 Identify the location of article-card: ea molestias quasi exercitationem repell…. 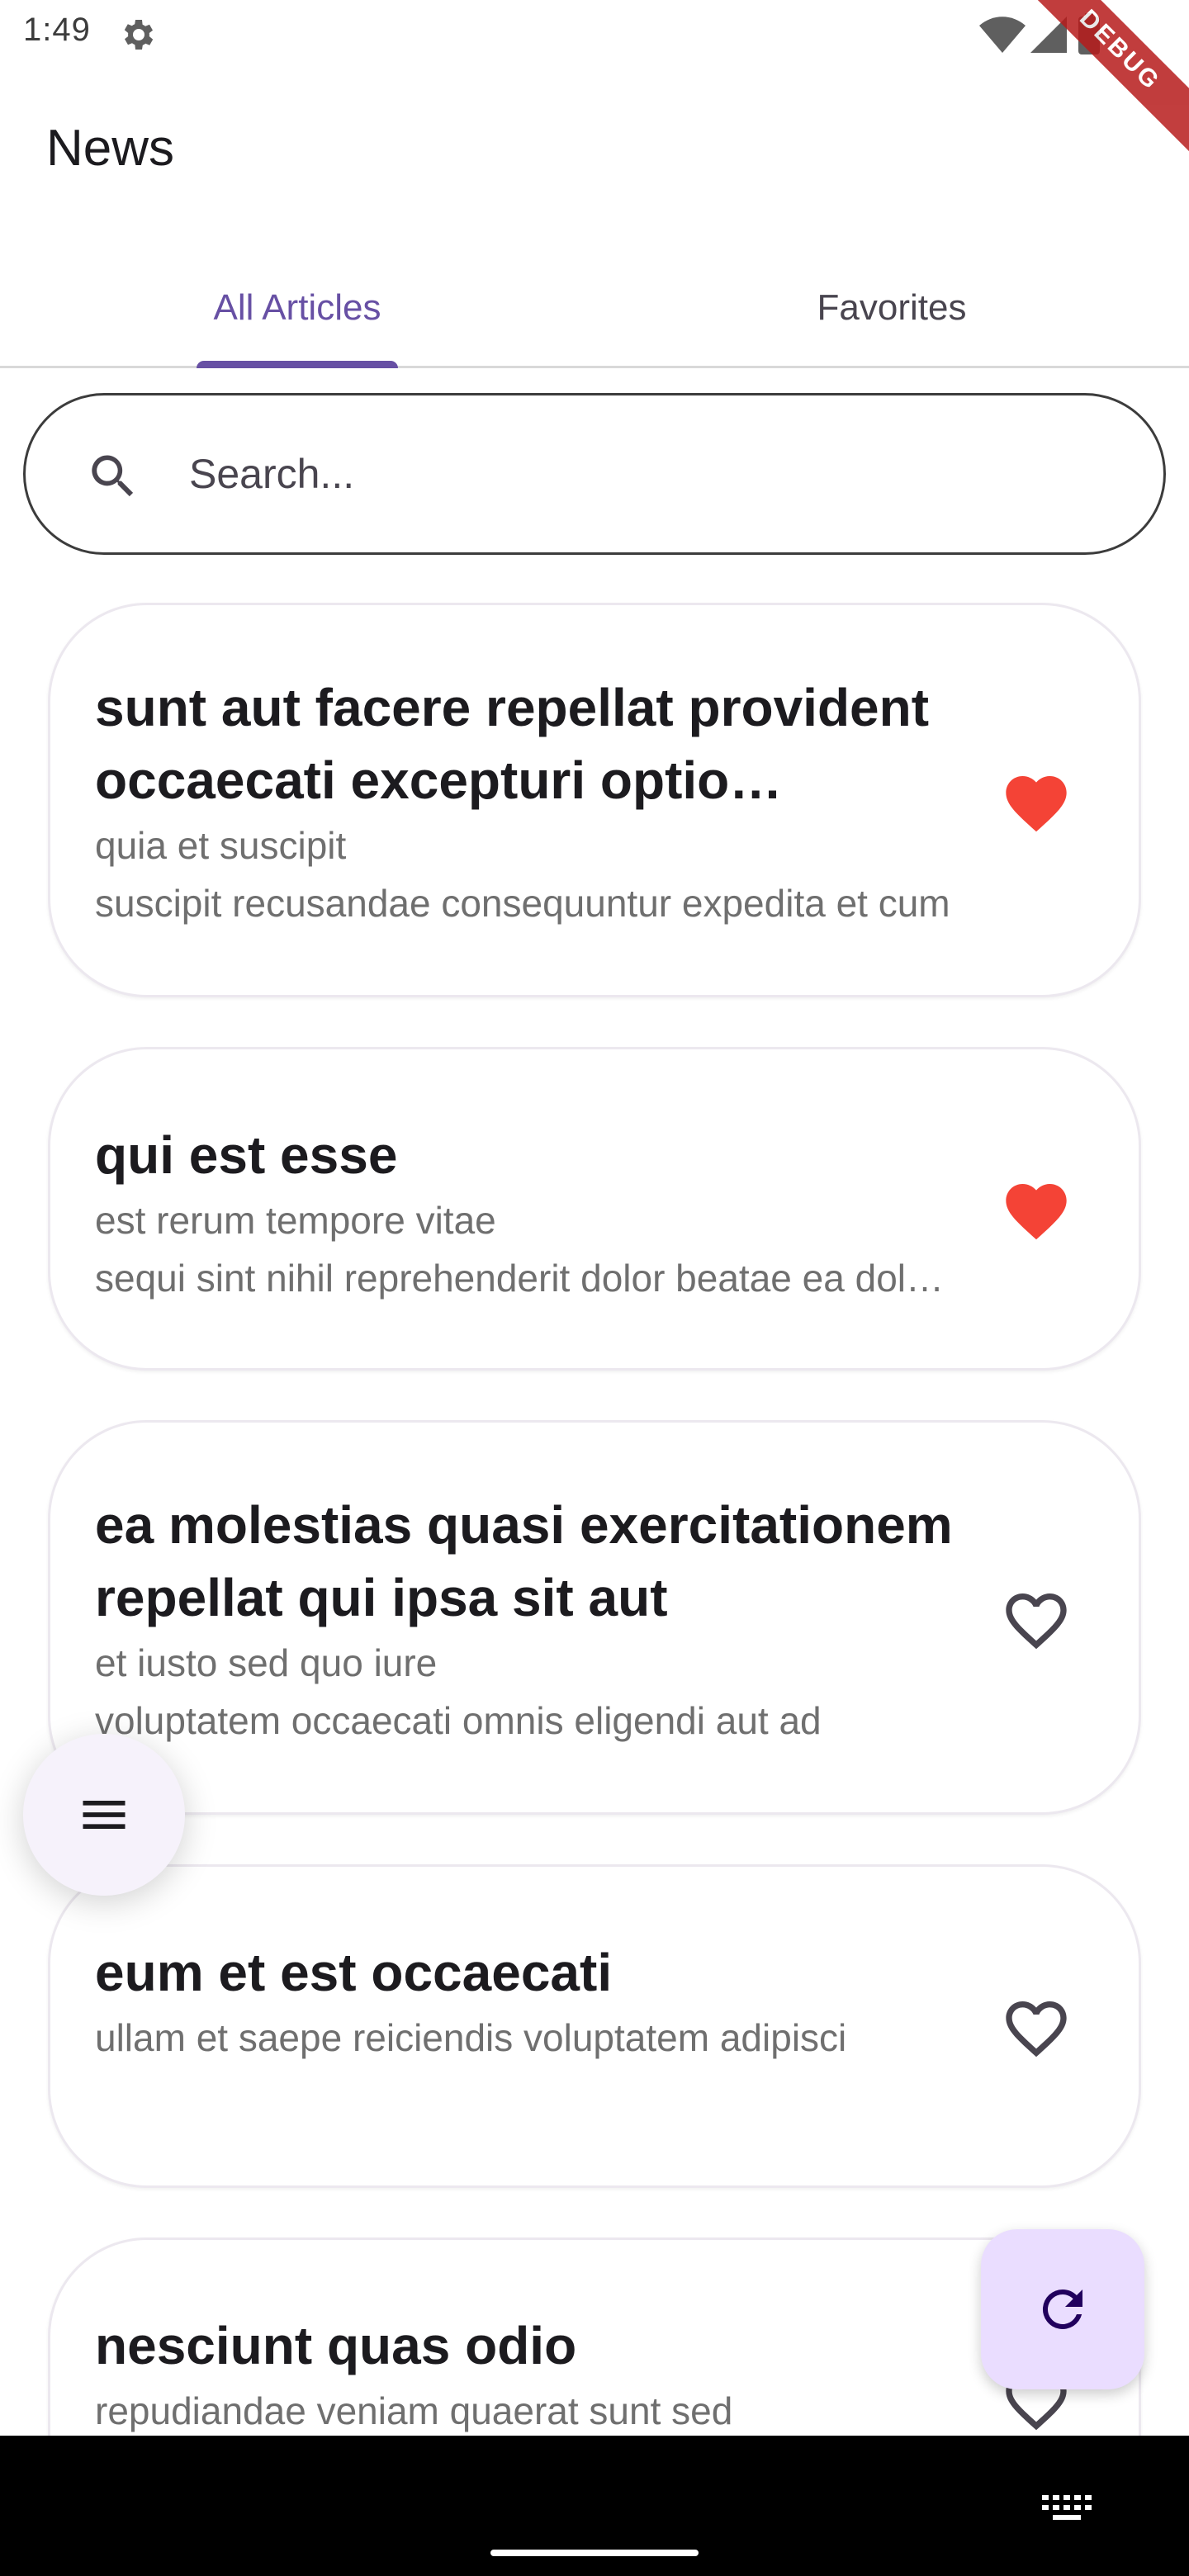
(594, 1617).